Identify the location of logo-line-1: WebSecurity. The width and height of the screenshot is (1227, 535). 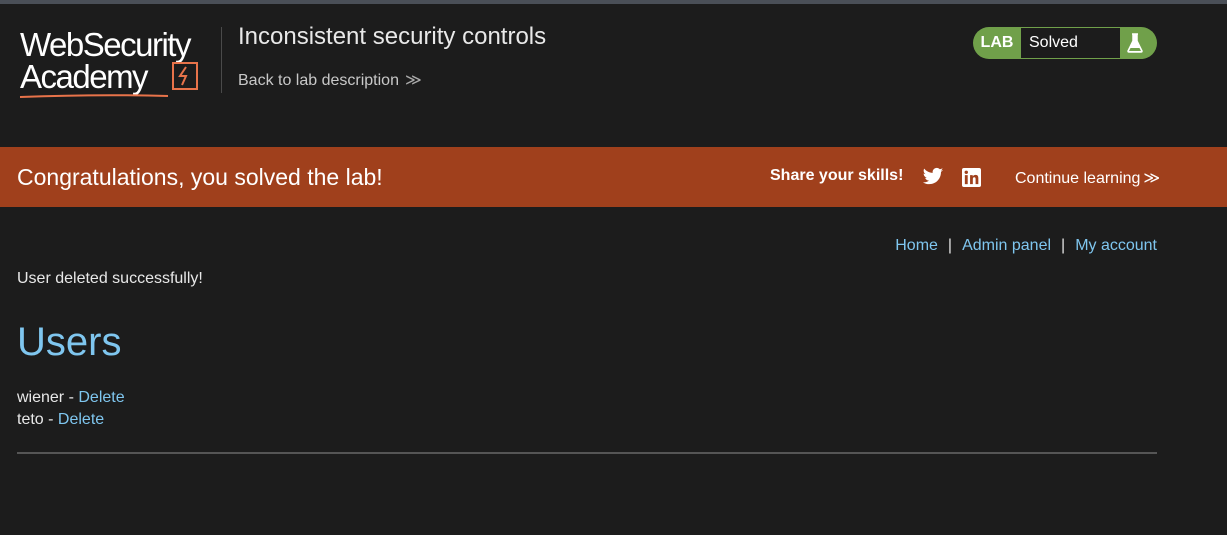
(105, 44).